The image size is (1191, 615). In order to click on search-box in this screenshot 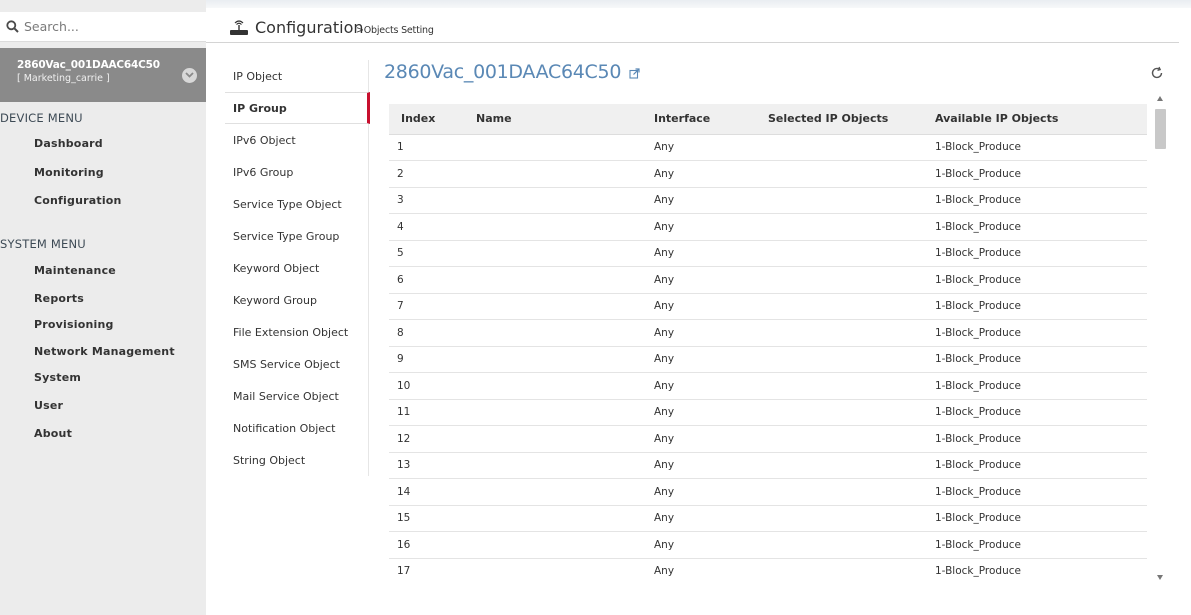, I will do `click(103, 27)`.